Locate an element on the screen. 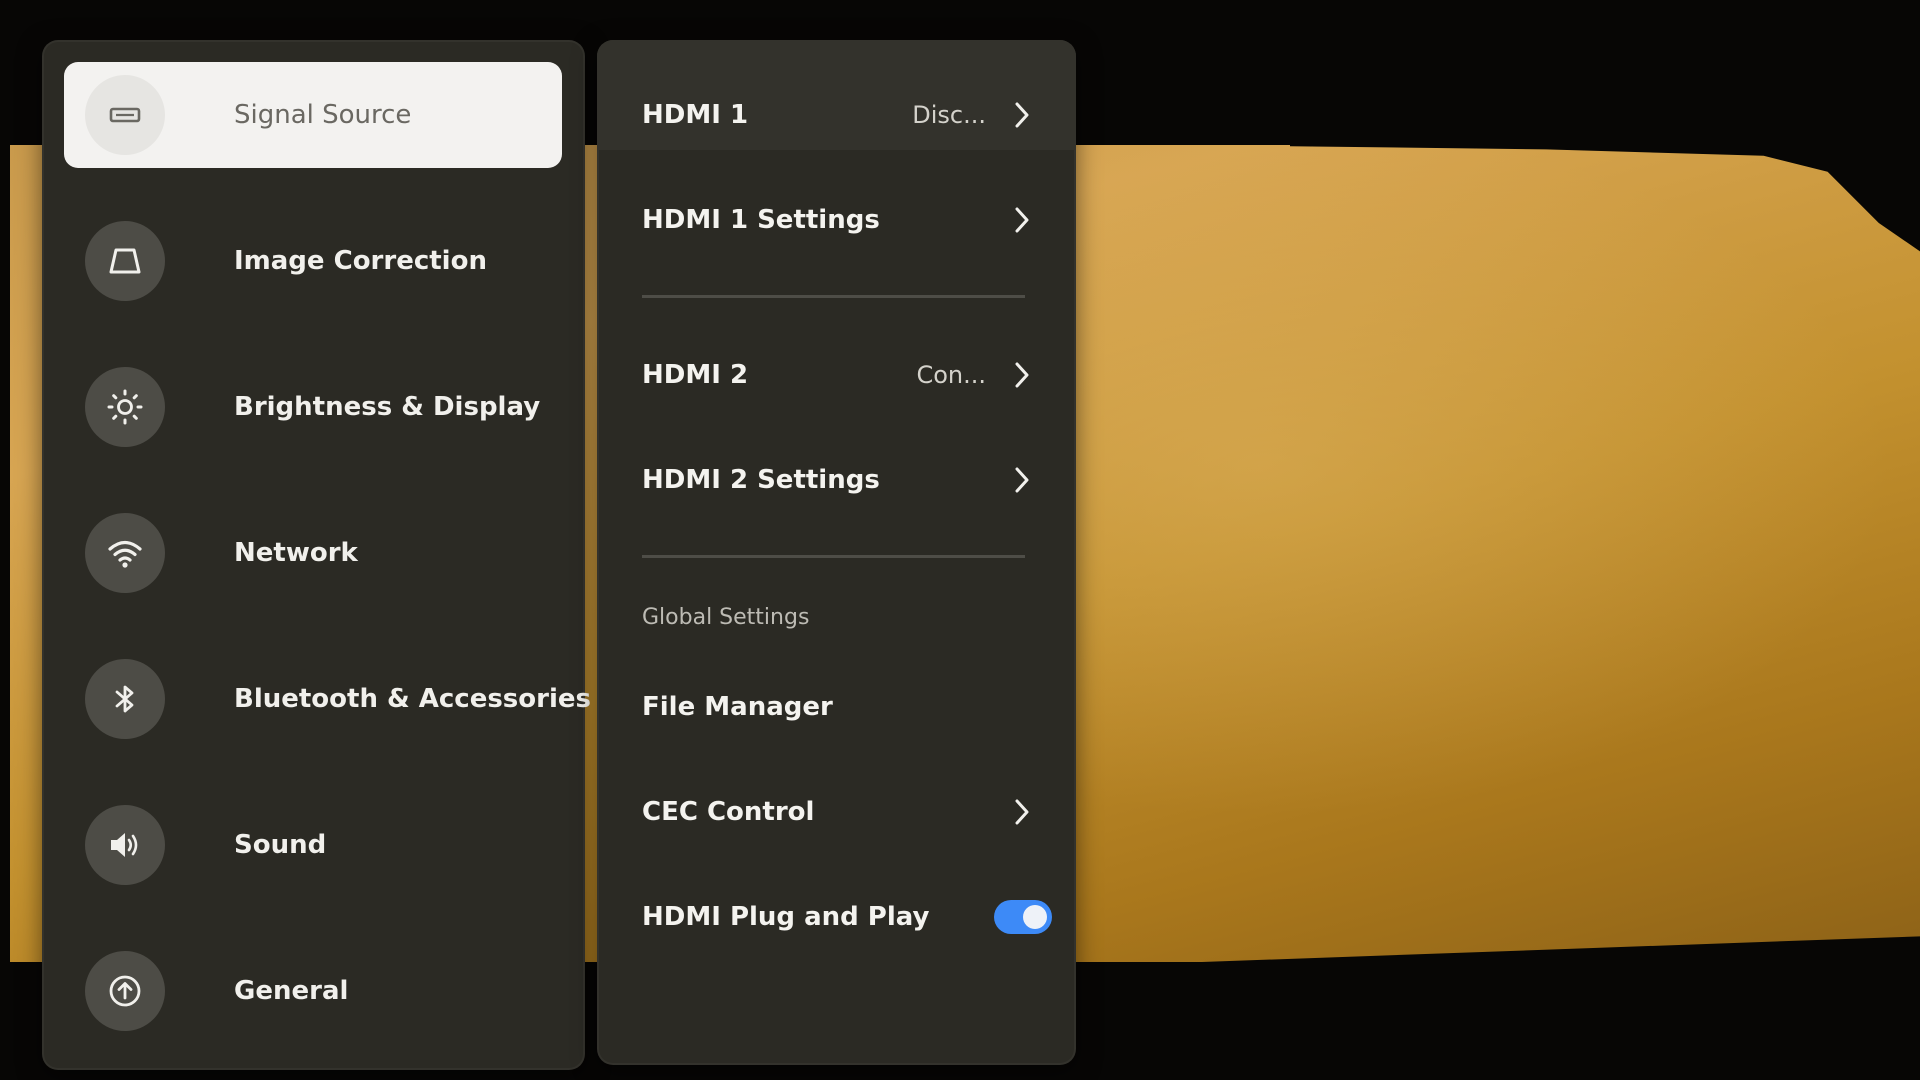 This screenshot has height=1080, width=1920. sidebar-item-label: Image Correction is located at coordinates (360, 261).